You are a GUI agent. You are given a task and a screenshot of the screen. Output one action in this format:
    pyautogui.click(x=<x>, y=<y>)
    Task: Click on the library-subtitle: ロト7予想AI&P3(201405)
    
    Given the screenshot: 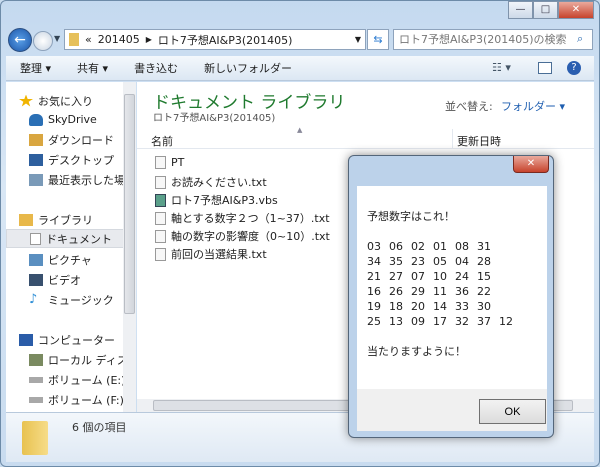 What is the action you would take?
    pyautogui.click(x=214, y=118)
    